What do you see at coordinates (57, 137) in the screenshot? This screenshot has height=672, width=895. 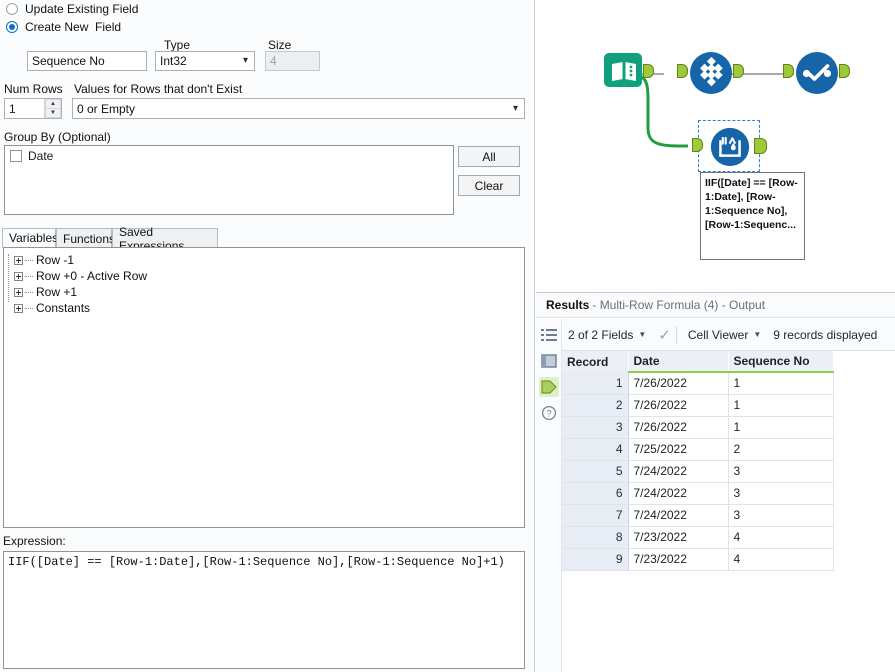 I see `group-by-label: Group By (Optional)` at bounding box center [57, 137].